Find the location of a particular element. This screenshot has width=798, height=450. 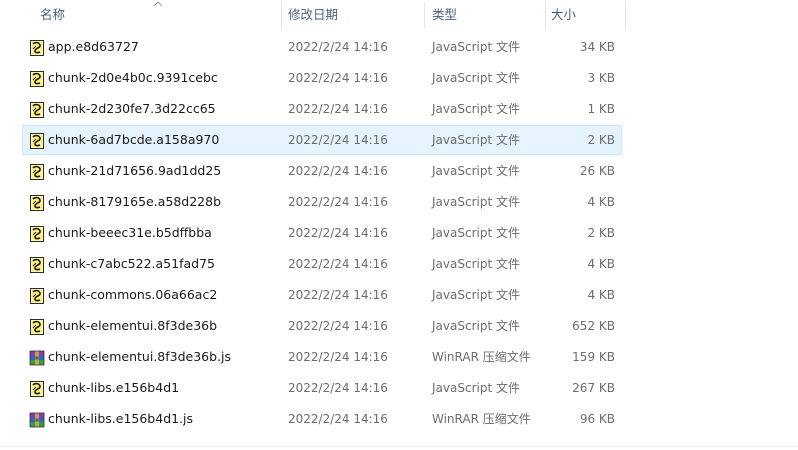

column-header-type: 类型 is located at coordinates (483, 15).